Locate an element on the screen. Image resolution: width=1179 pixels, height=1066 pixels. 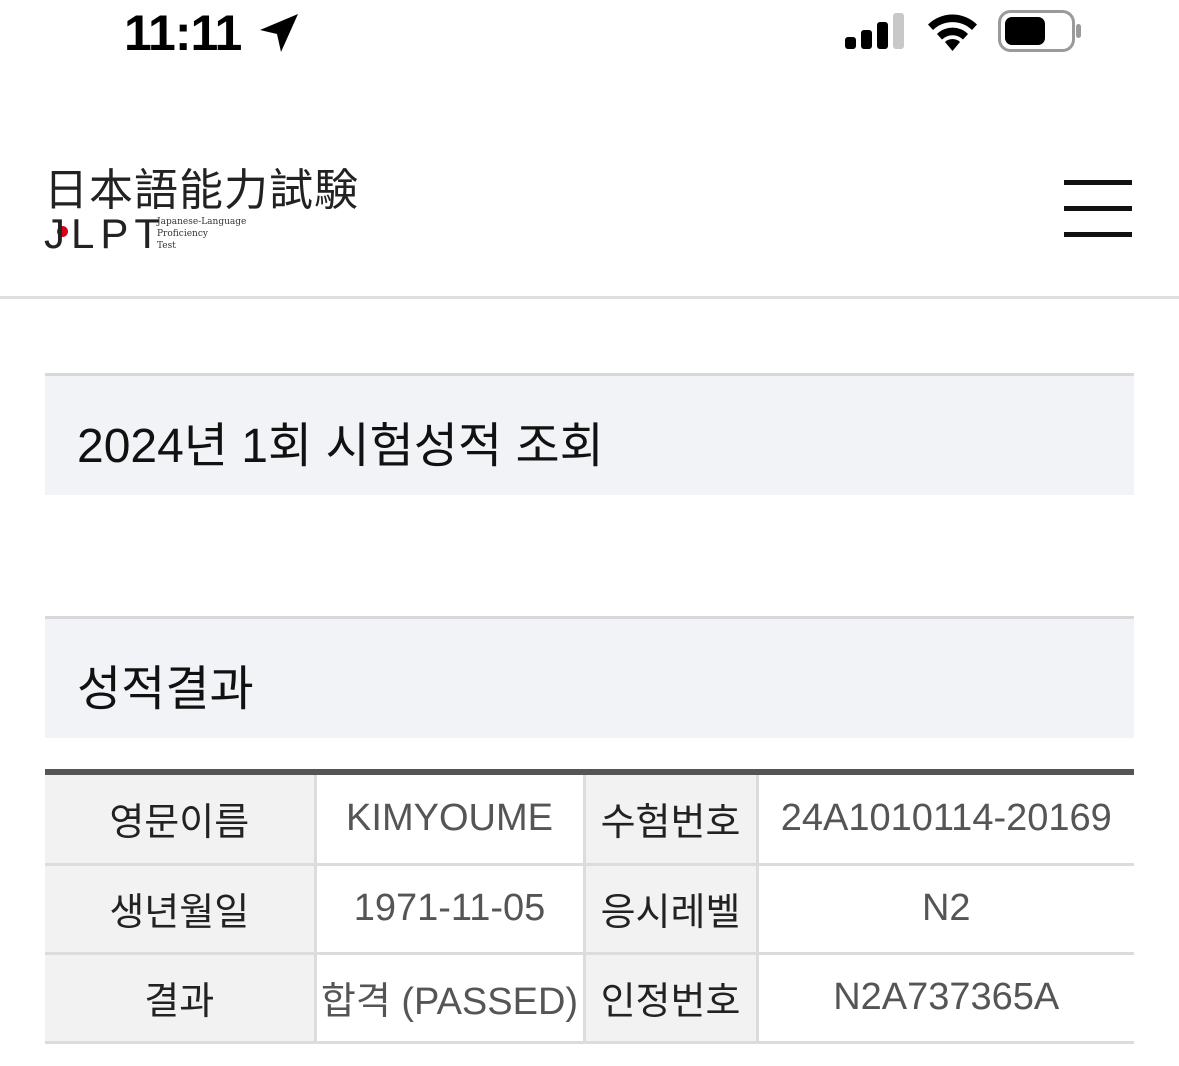
page-title: 2024년 1회 시험성적 조회 is located at coordinates (340, 446).